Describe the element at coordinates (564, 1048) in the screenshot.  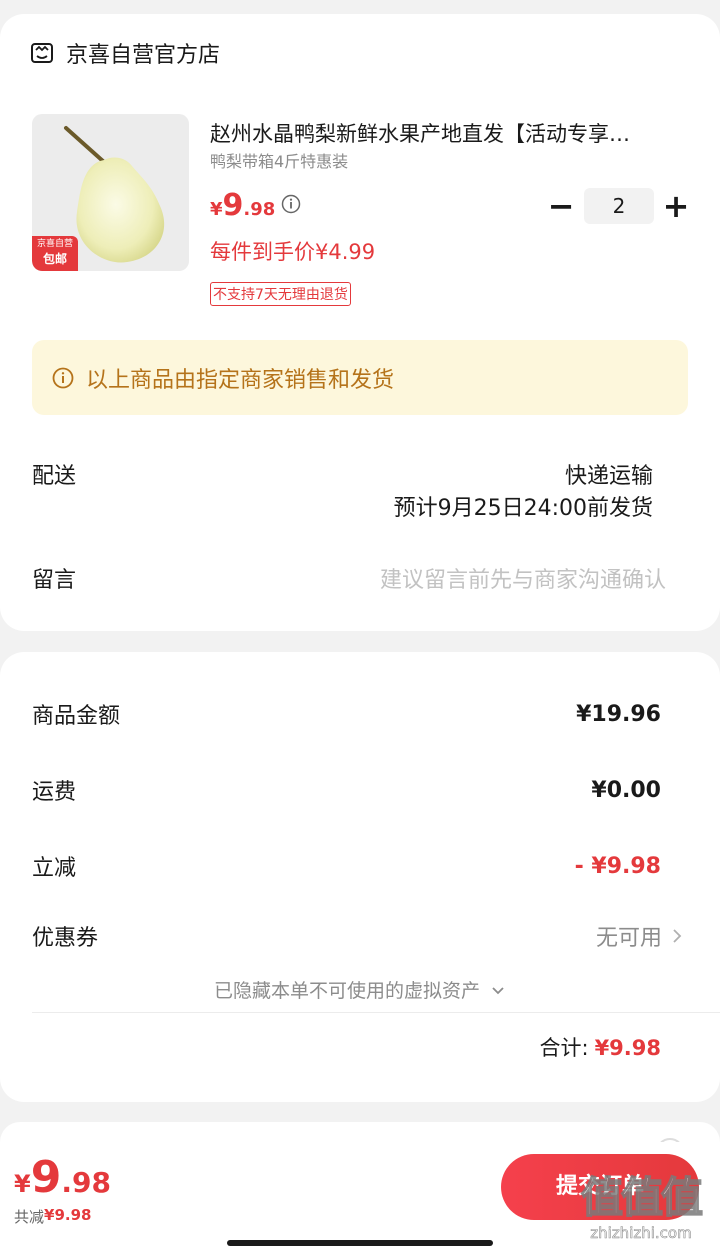
I see `total-label: 合计:` at that location.